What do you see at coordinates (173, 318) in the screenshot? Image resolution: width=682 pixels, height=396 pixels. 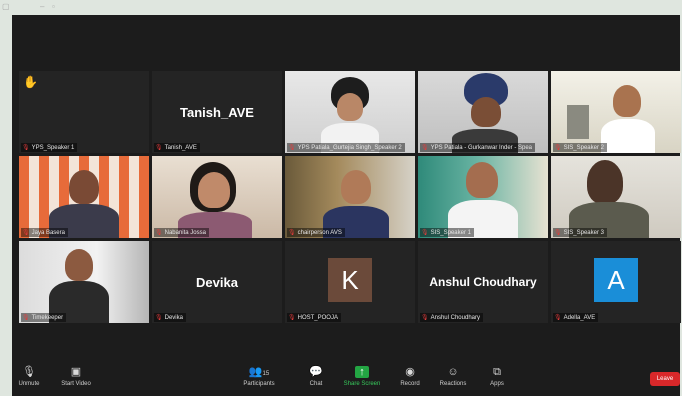 I see `participant-name: Devika` at bounding box center [173, 318].